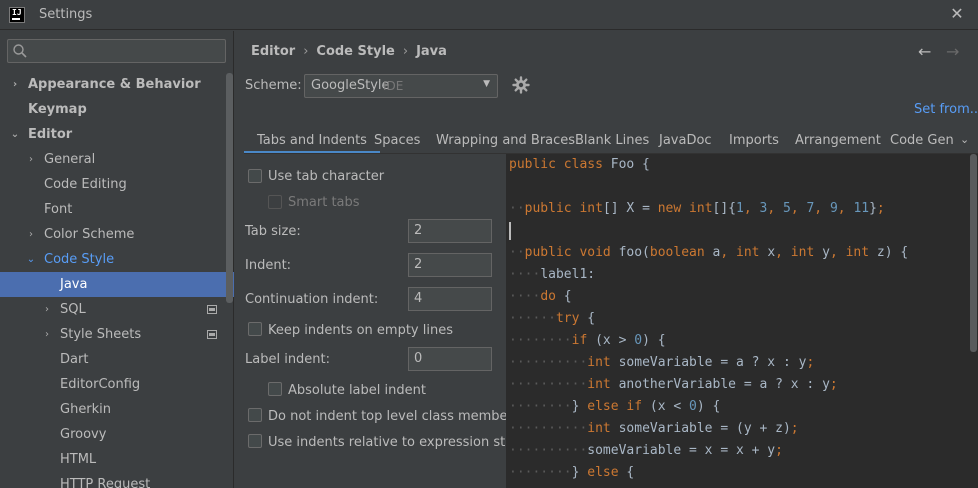 This screenshot has width=978, height=488. What do you see at coordinates (450, 299) in the screenshot?
I see `continuation-indent-field: 4` at bounding box center [450, 299].